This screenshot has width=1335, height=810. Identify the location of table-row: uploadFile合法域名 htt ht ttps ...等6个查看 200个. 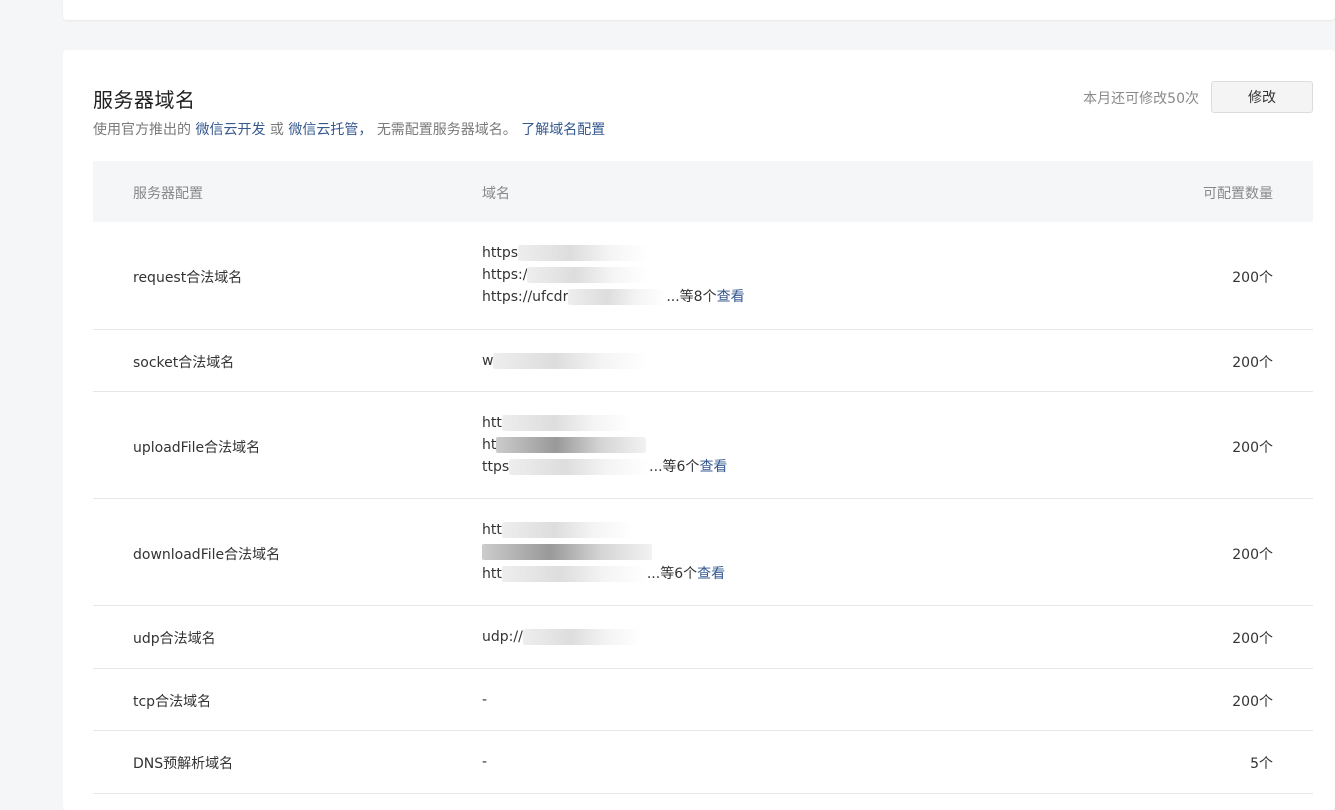
(703, 445).